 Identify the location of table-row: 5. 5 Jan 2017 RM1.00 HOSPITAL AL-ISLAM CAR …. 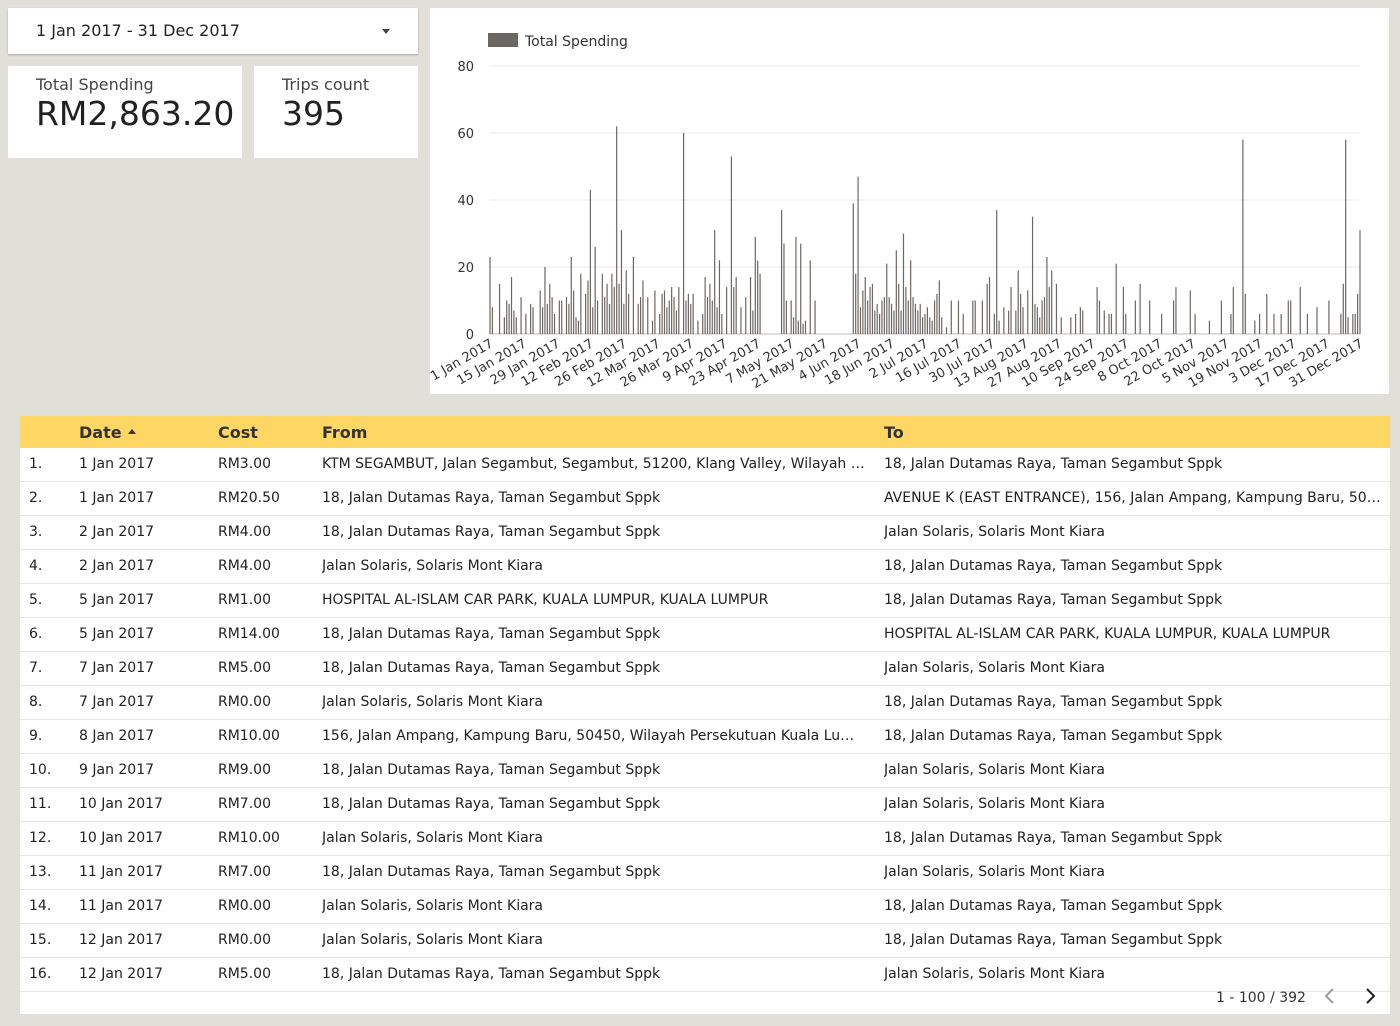
(705, 601).